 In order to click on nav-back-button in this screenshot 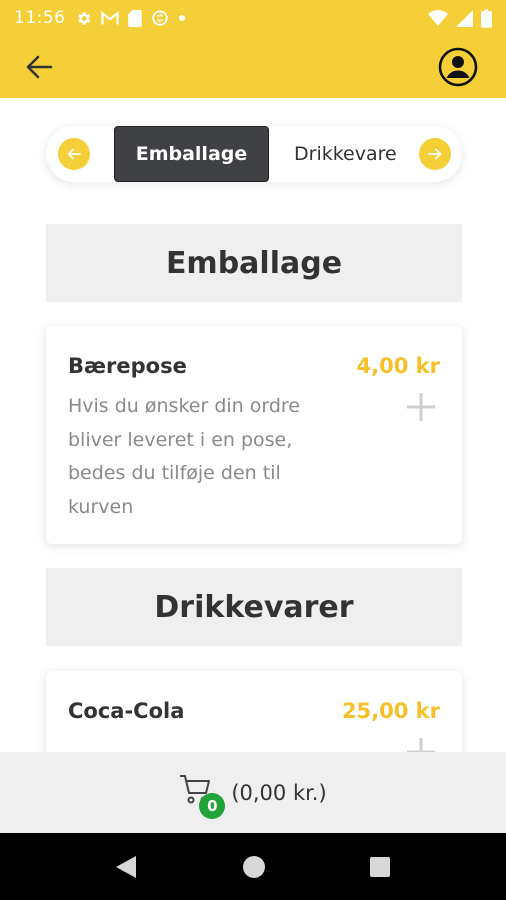, I will do `click(126, 867)`.